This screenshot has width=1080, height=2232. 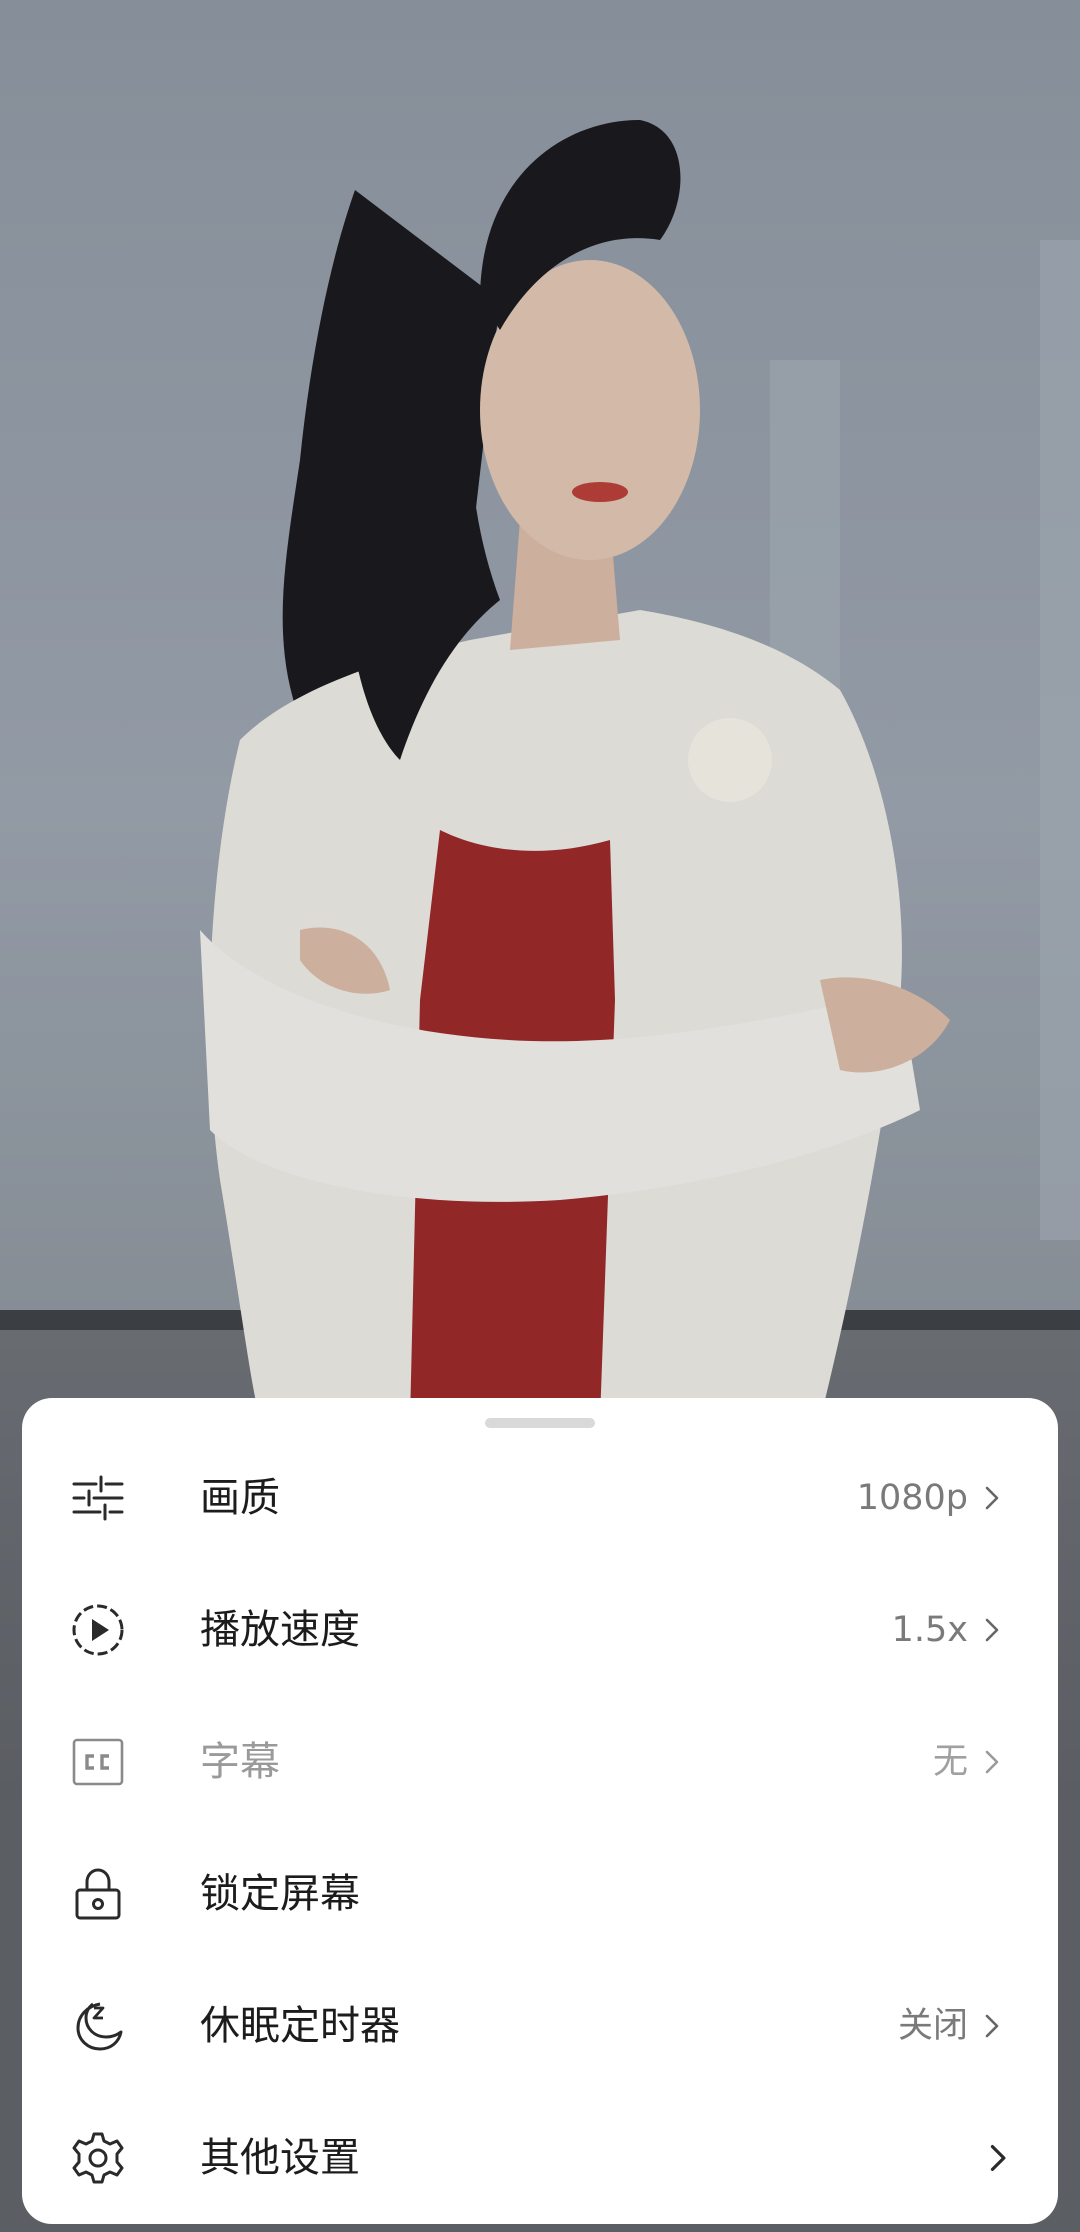 I want to click on playback-speed-row: 播放速度 1.5x, so click(x=540, y=1630).